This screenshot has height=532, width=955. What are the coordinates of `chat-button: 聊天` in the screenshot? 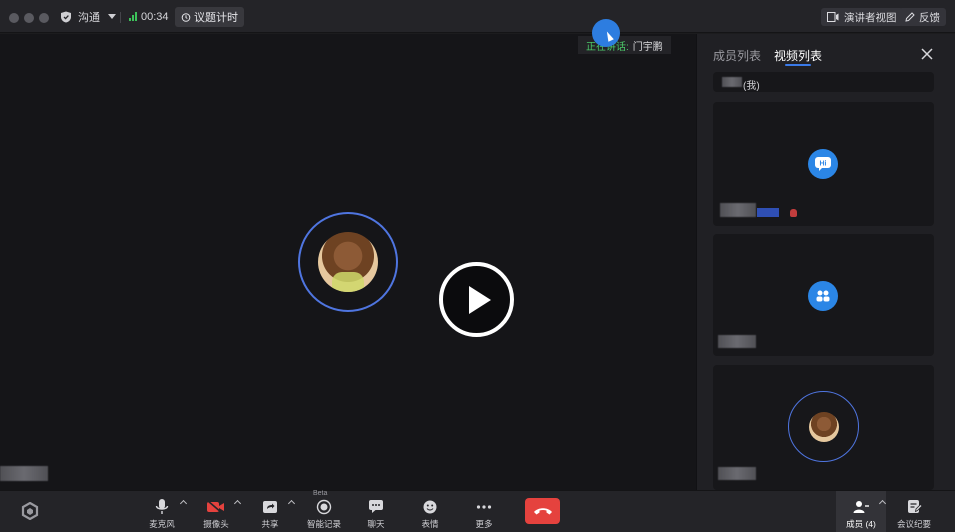 It's located at (376, 511).